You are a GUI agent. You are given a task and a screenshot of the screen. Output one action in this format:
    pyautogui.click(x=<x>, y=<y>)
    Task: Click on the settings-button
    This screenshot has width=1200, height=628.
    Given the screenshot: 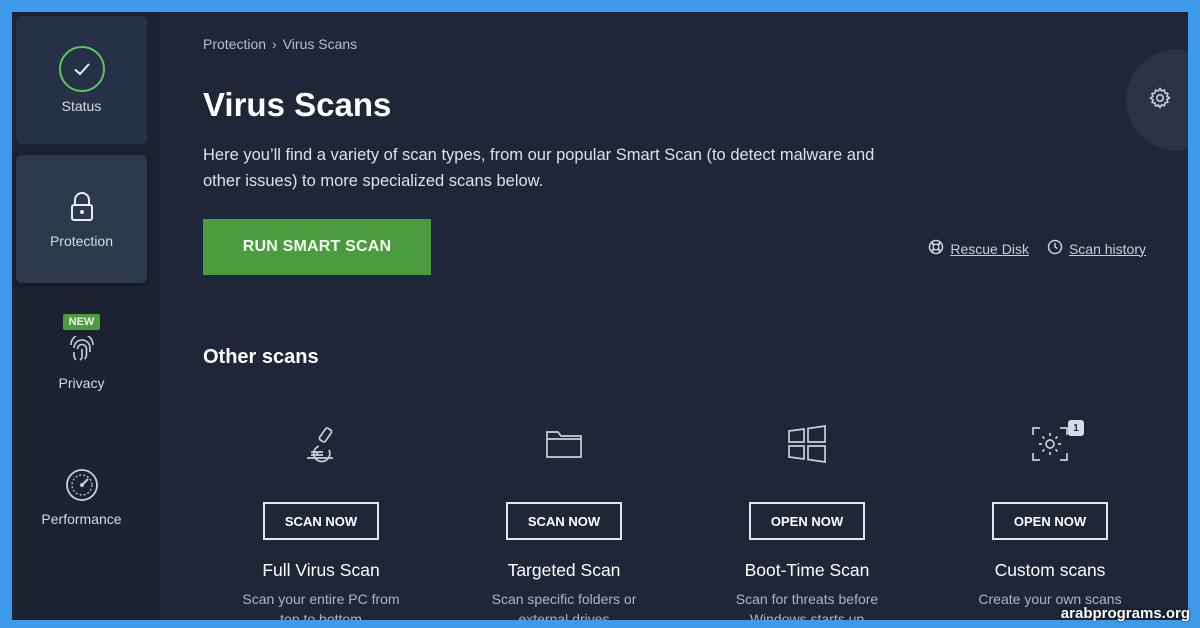 What is the action you would take?
    pyautogui.click(x=1157, y=100)
    